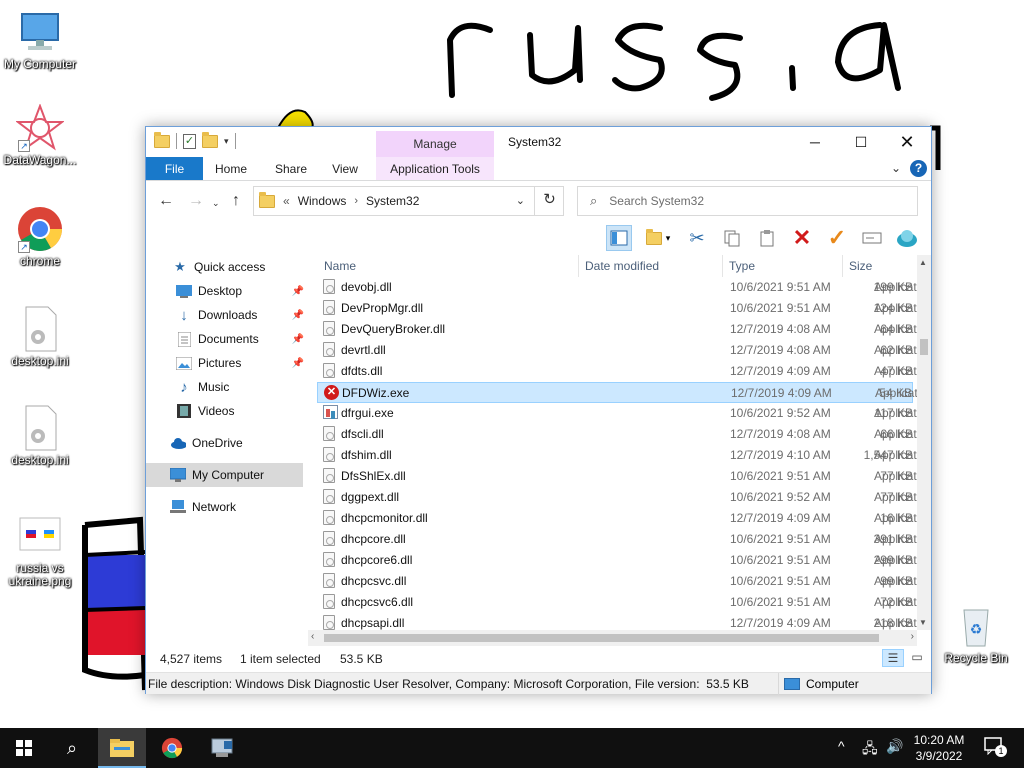 This screenshot has height=768, width=1024. I want to click on nav-item-my-computer: My Computer, so click(224, 475).